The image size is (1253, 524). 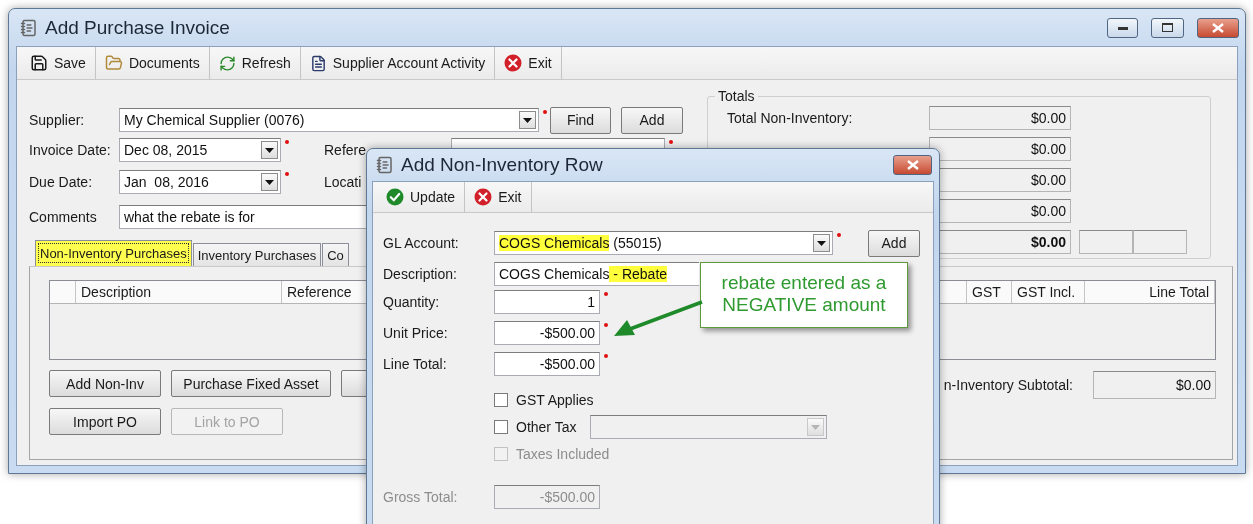 What do you see at coordinates (563, 454) in the screenshot?
I see `checkbox-label: Taxes Included` at bounding box center [563, 454].